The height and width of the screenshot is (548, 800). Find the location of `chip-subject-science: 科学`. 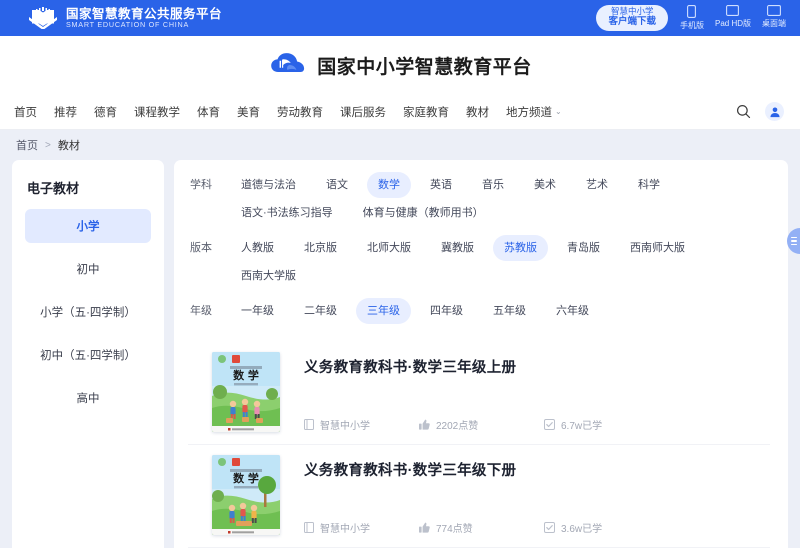

chip-subject-science: 科学 is located at coordinates (649, 185).